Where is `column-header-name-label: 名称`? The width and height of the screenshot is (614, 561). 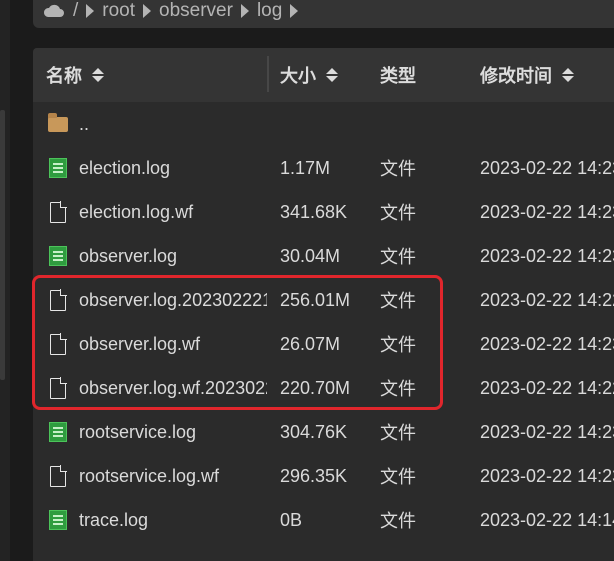 column-header-name-label: 名称 is located at coordinates (64, 76).